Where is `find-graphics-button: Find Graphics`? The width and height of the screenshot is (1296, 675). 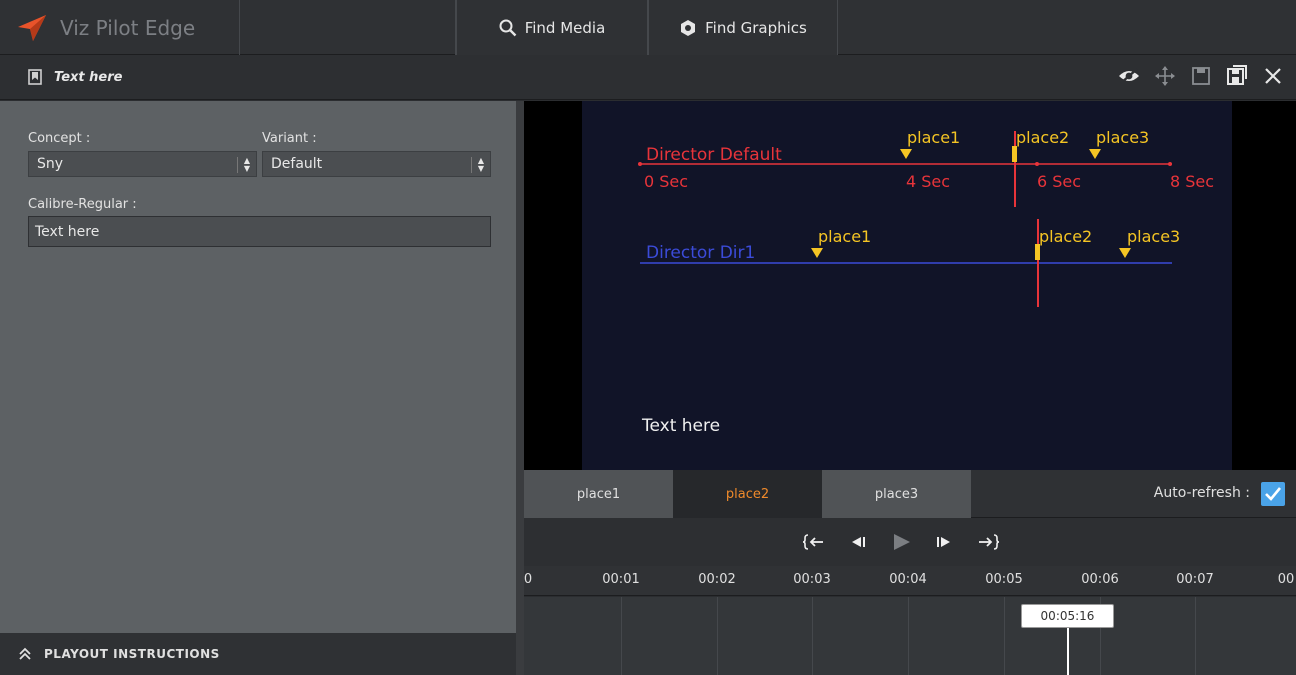 find-graphics-button: Find Graphics is located at coordinates (743, 27).